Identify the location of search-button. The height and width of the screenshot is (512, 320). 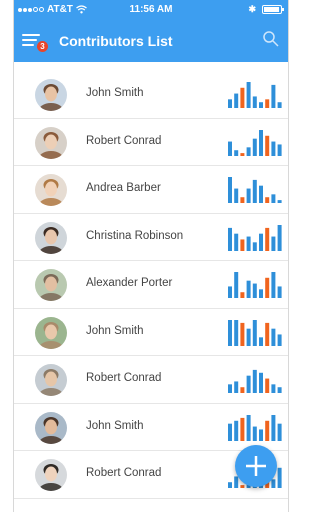
(271, 39).